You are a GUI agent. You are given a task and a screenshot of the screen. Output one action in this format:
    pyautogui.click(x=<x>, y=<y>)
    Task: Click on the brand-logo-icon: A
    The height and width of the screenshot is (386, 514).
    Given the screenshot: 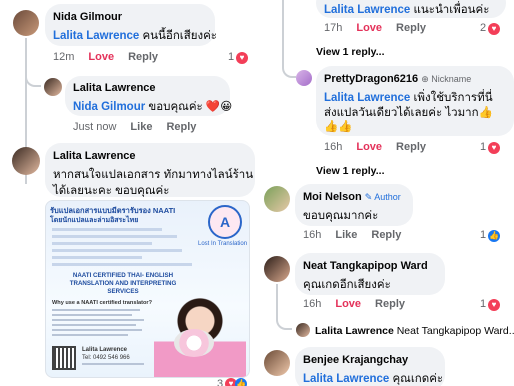 What is the action you would take?
    pyautogui.click(x=225, y=222)
    